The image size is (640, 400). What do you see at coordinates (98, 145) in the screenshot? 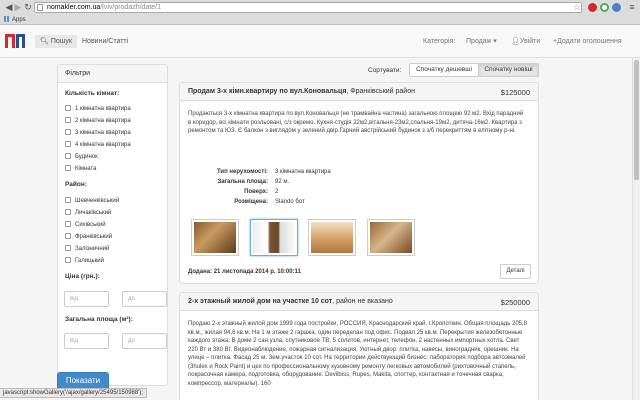
I see `checkbox-rooms-4: 4 кімнатна квартира` at bounding box center [98, 145].